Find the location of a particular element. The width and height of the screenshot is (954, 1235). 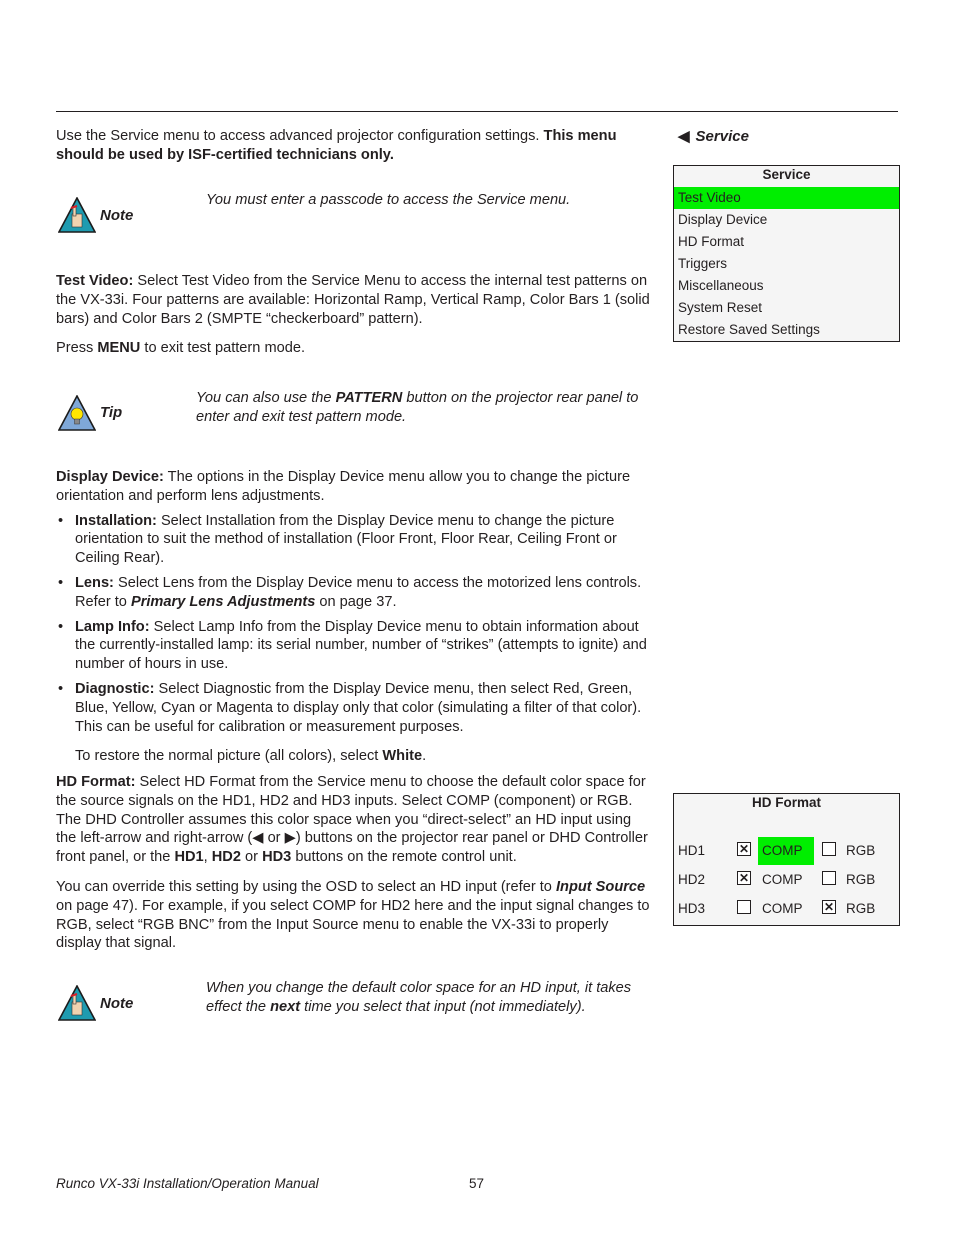

section-title: Service is located at coordinates (722, 136).